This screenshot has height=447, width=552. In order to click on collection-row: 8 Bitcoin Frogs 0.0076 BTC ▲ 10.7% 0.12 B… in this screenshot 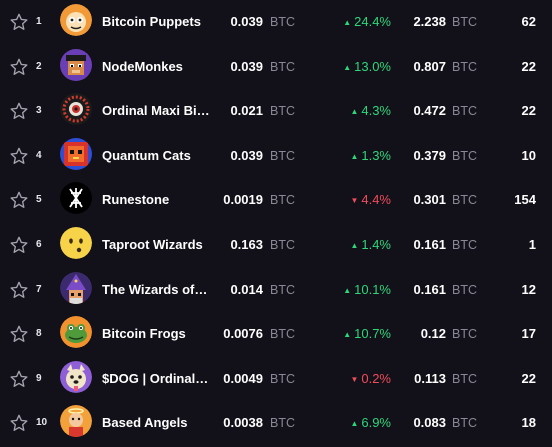, I will do `click(276, 334)`.